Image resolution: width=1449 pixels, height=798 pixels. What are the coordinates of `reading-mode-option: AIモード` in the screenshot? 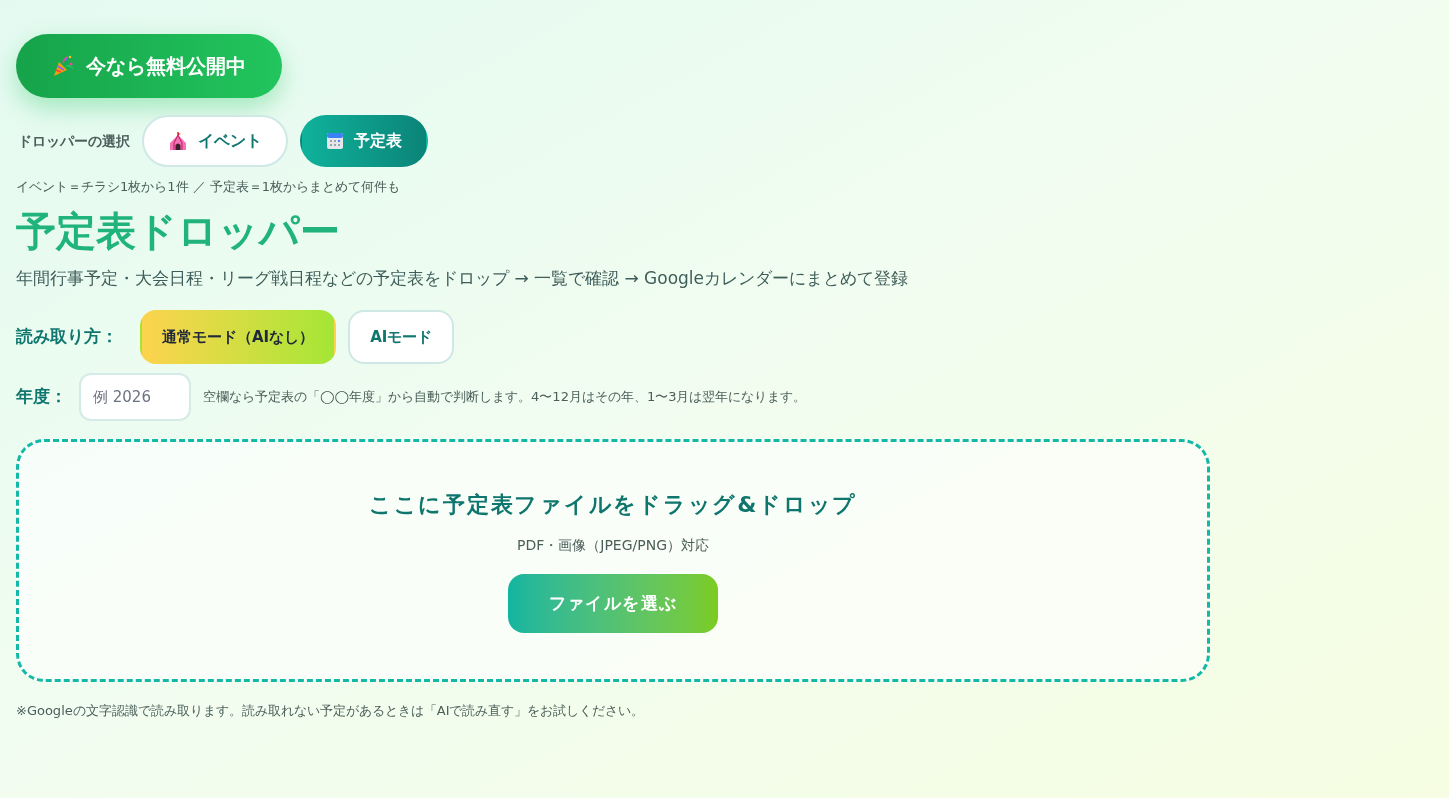 It's located at (401, 337).